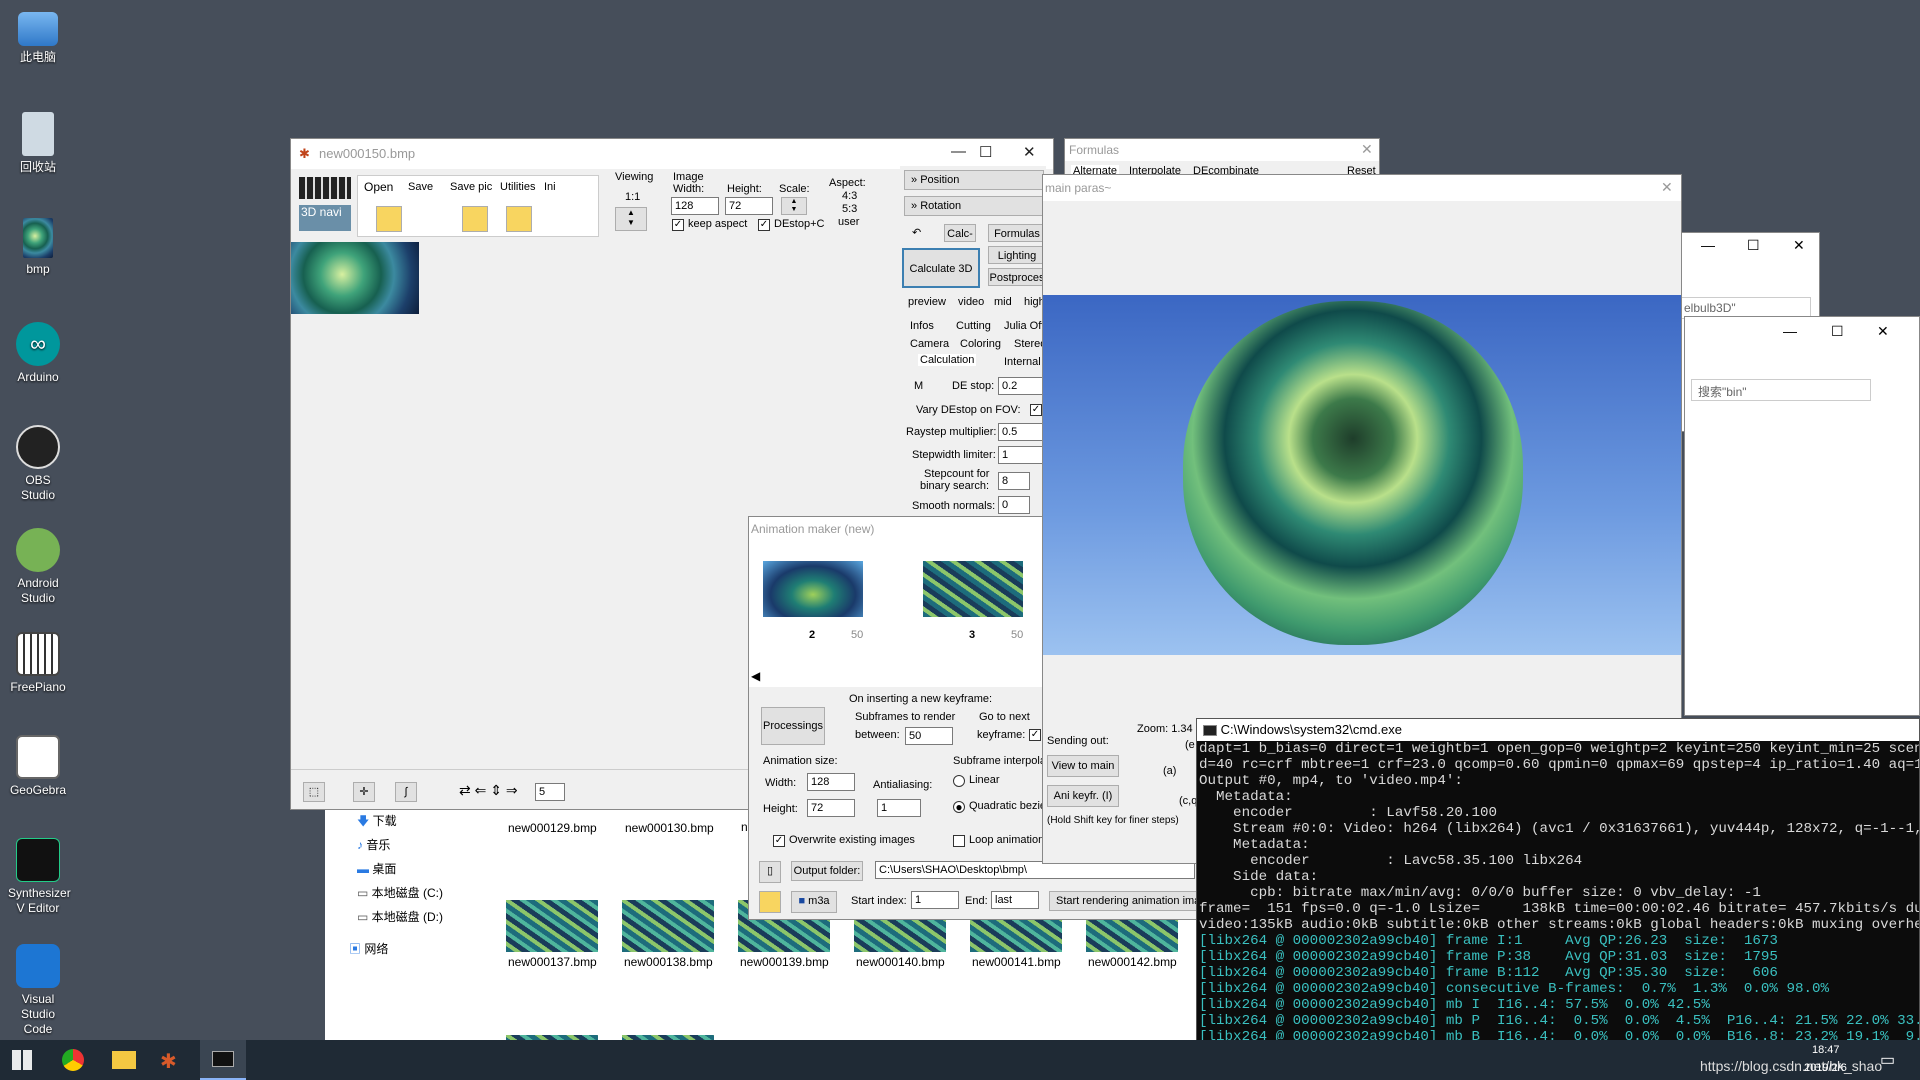 The width and height of the screenshot is (1920, 1080). Describe the element at coordinates (631, 219) in the screenshot. I see `viewing-spinner: ▲ ▼` at that location.